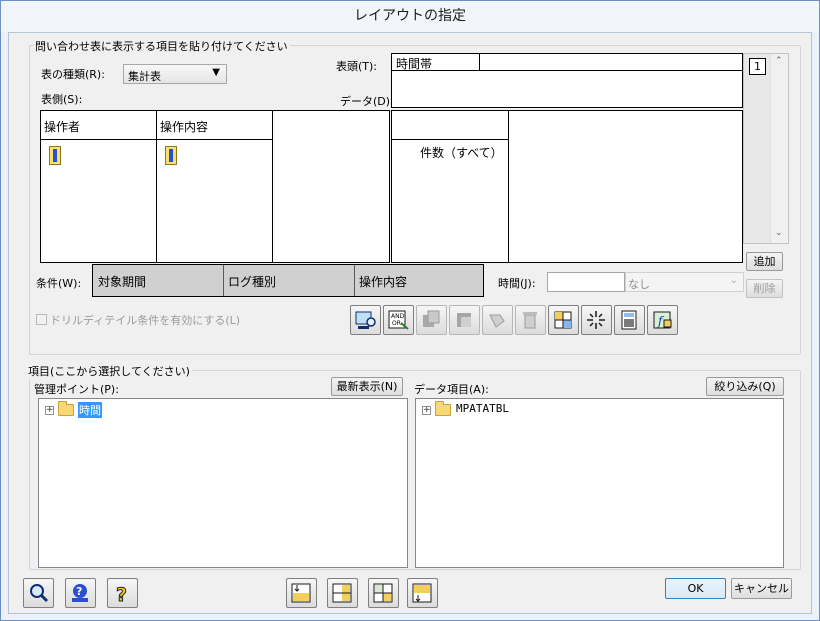 The image size is (820, 621). I want to click on insert-column-button, so click(342, 593).